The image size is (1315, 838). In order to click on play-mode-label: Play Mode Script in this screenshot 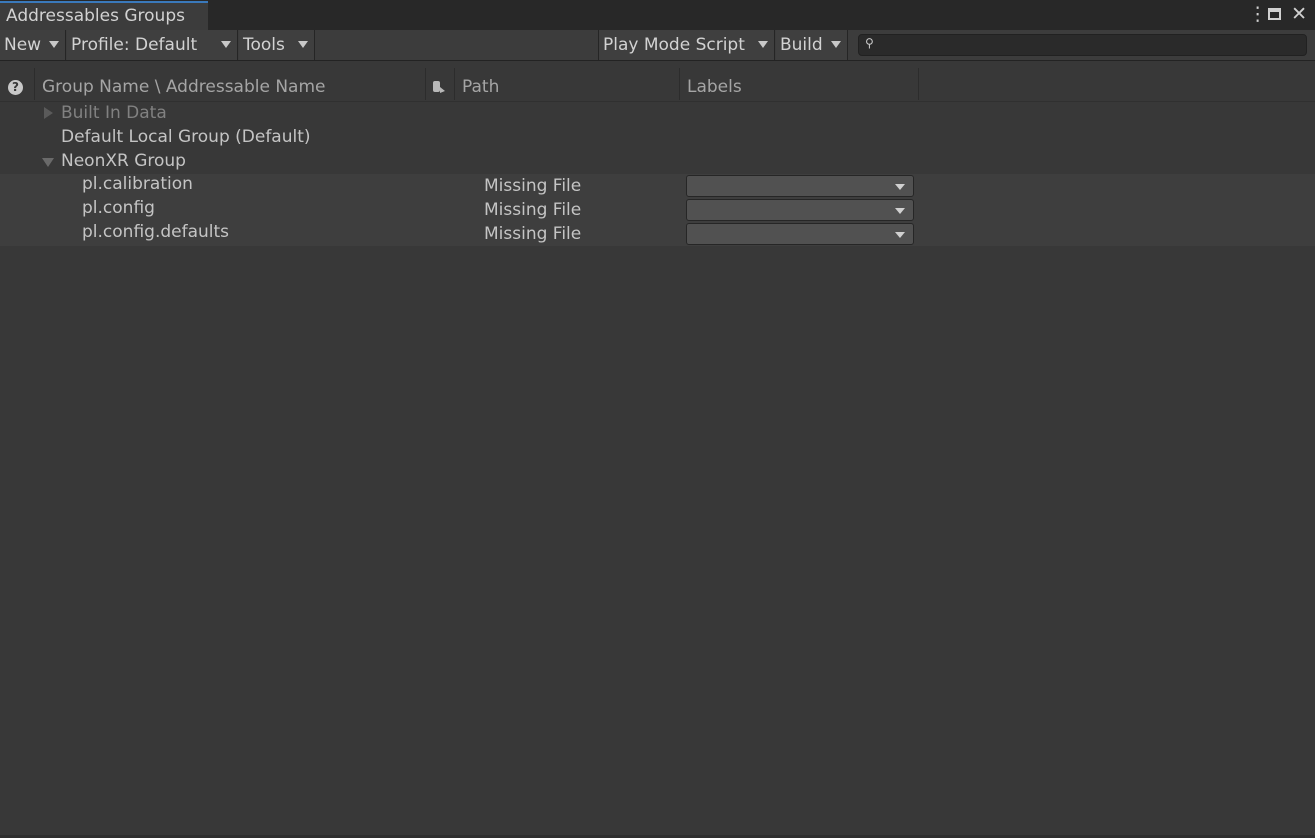, I will do `click(674, 45)`.